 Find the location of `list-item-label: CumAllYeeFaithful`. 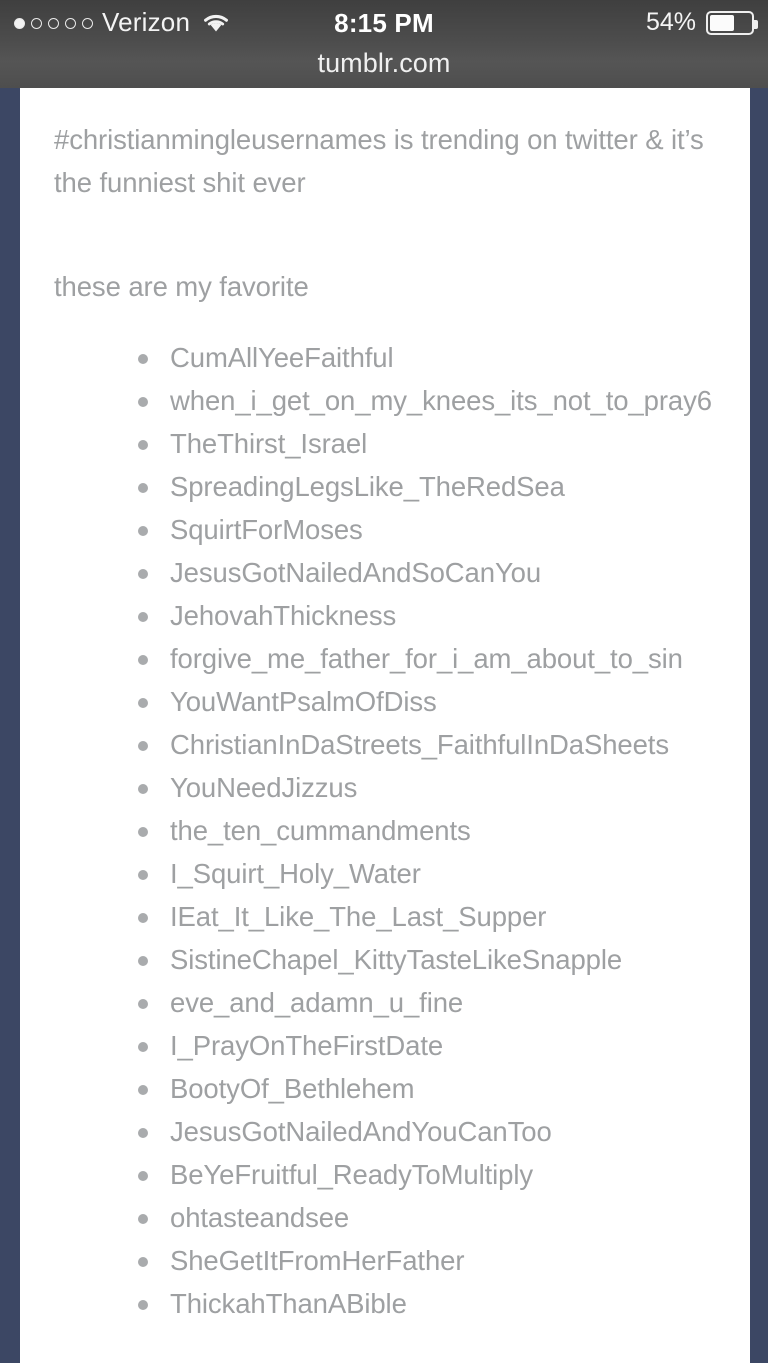

list-item-label: CumAllYeeFaithful is located at coordinates (282, 357).